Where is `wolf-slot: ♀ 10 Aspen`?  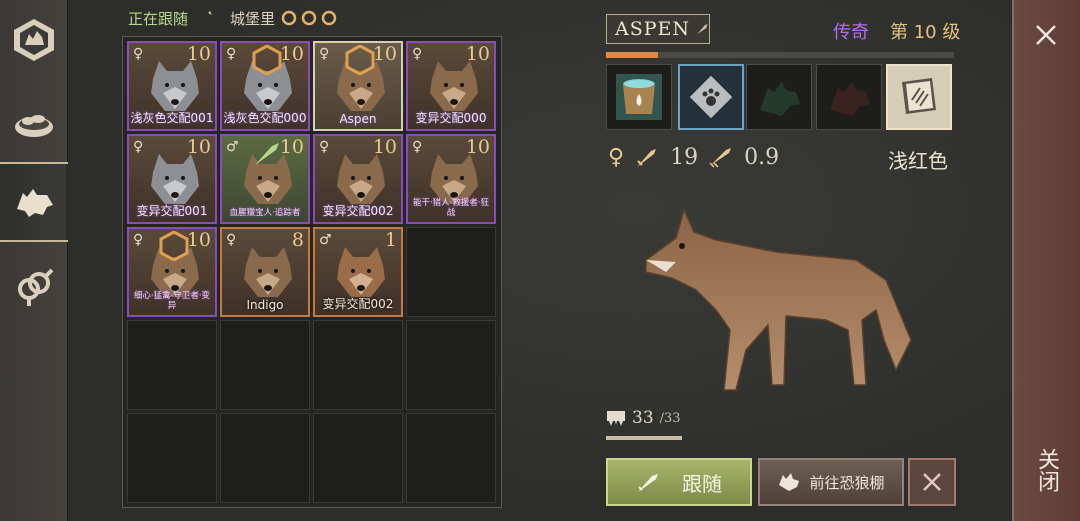 wolf-slot: ♀ 10 Aspen is located at coordinates (358, 86).